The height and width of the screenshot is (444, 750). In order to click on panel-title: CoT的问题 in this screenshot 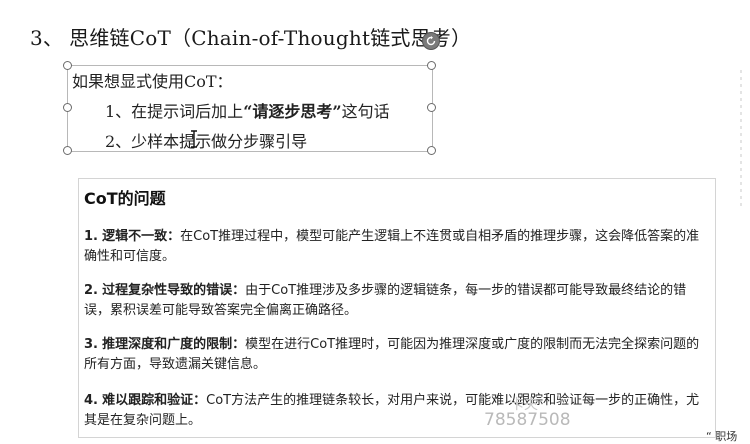, I will do `click(125, 198)`.